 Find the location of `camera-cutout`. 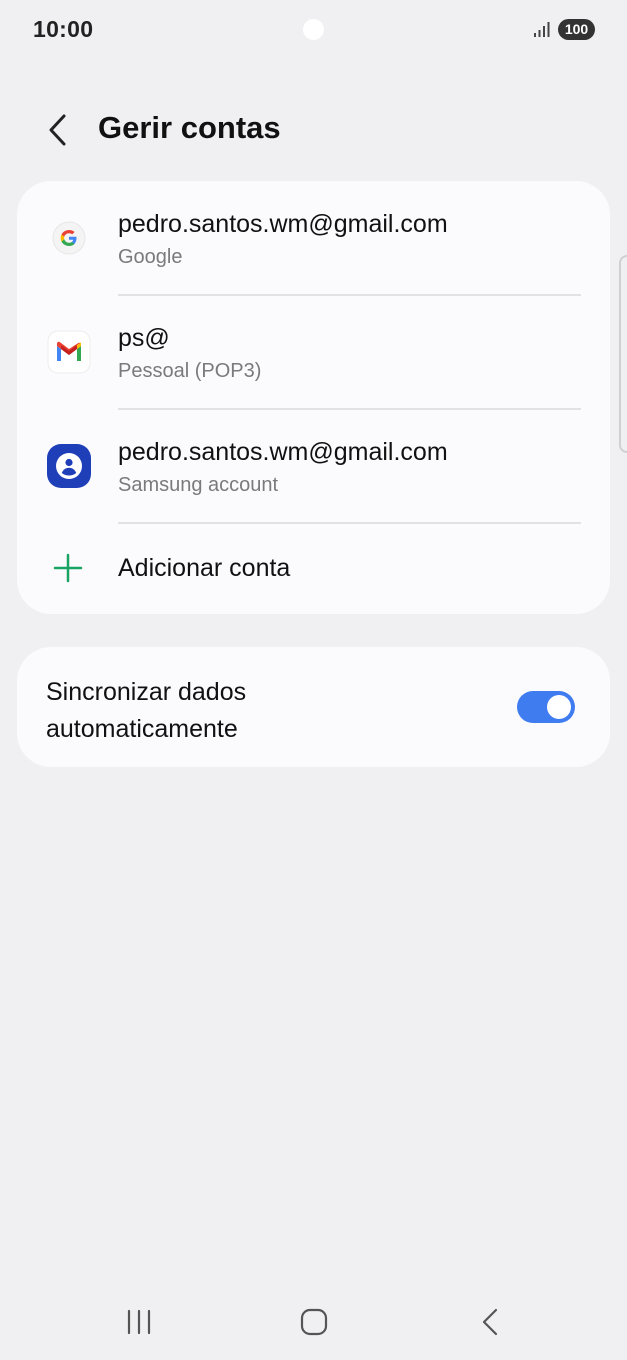

camera-cutout is located at coordinates (313, 29).